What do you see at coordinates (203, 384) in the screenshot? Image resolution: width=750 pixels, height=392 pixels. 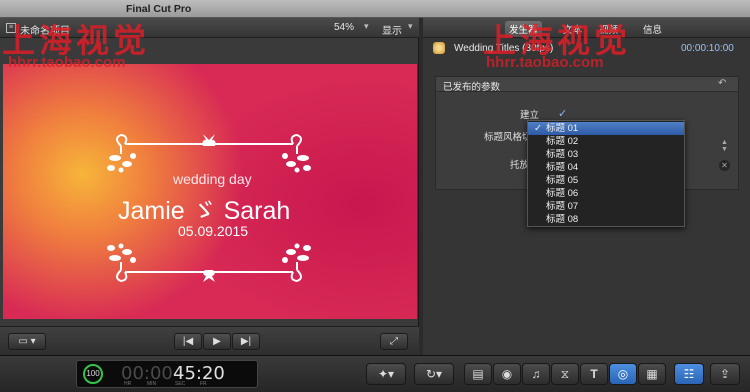 I see `timecode-unit: FR` at bounding box center [203, 384].